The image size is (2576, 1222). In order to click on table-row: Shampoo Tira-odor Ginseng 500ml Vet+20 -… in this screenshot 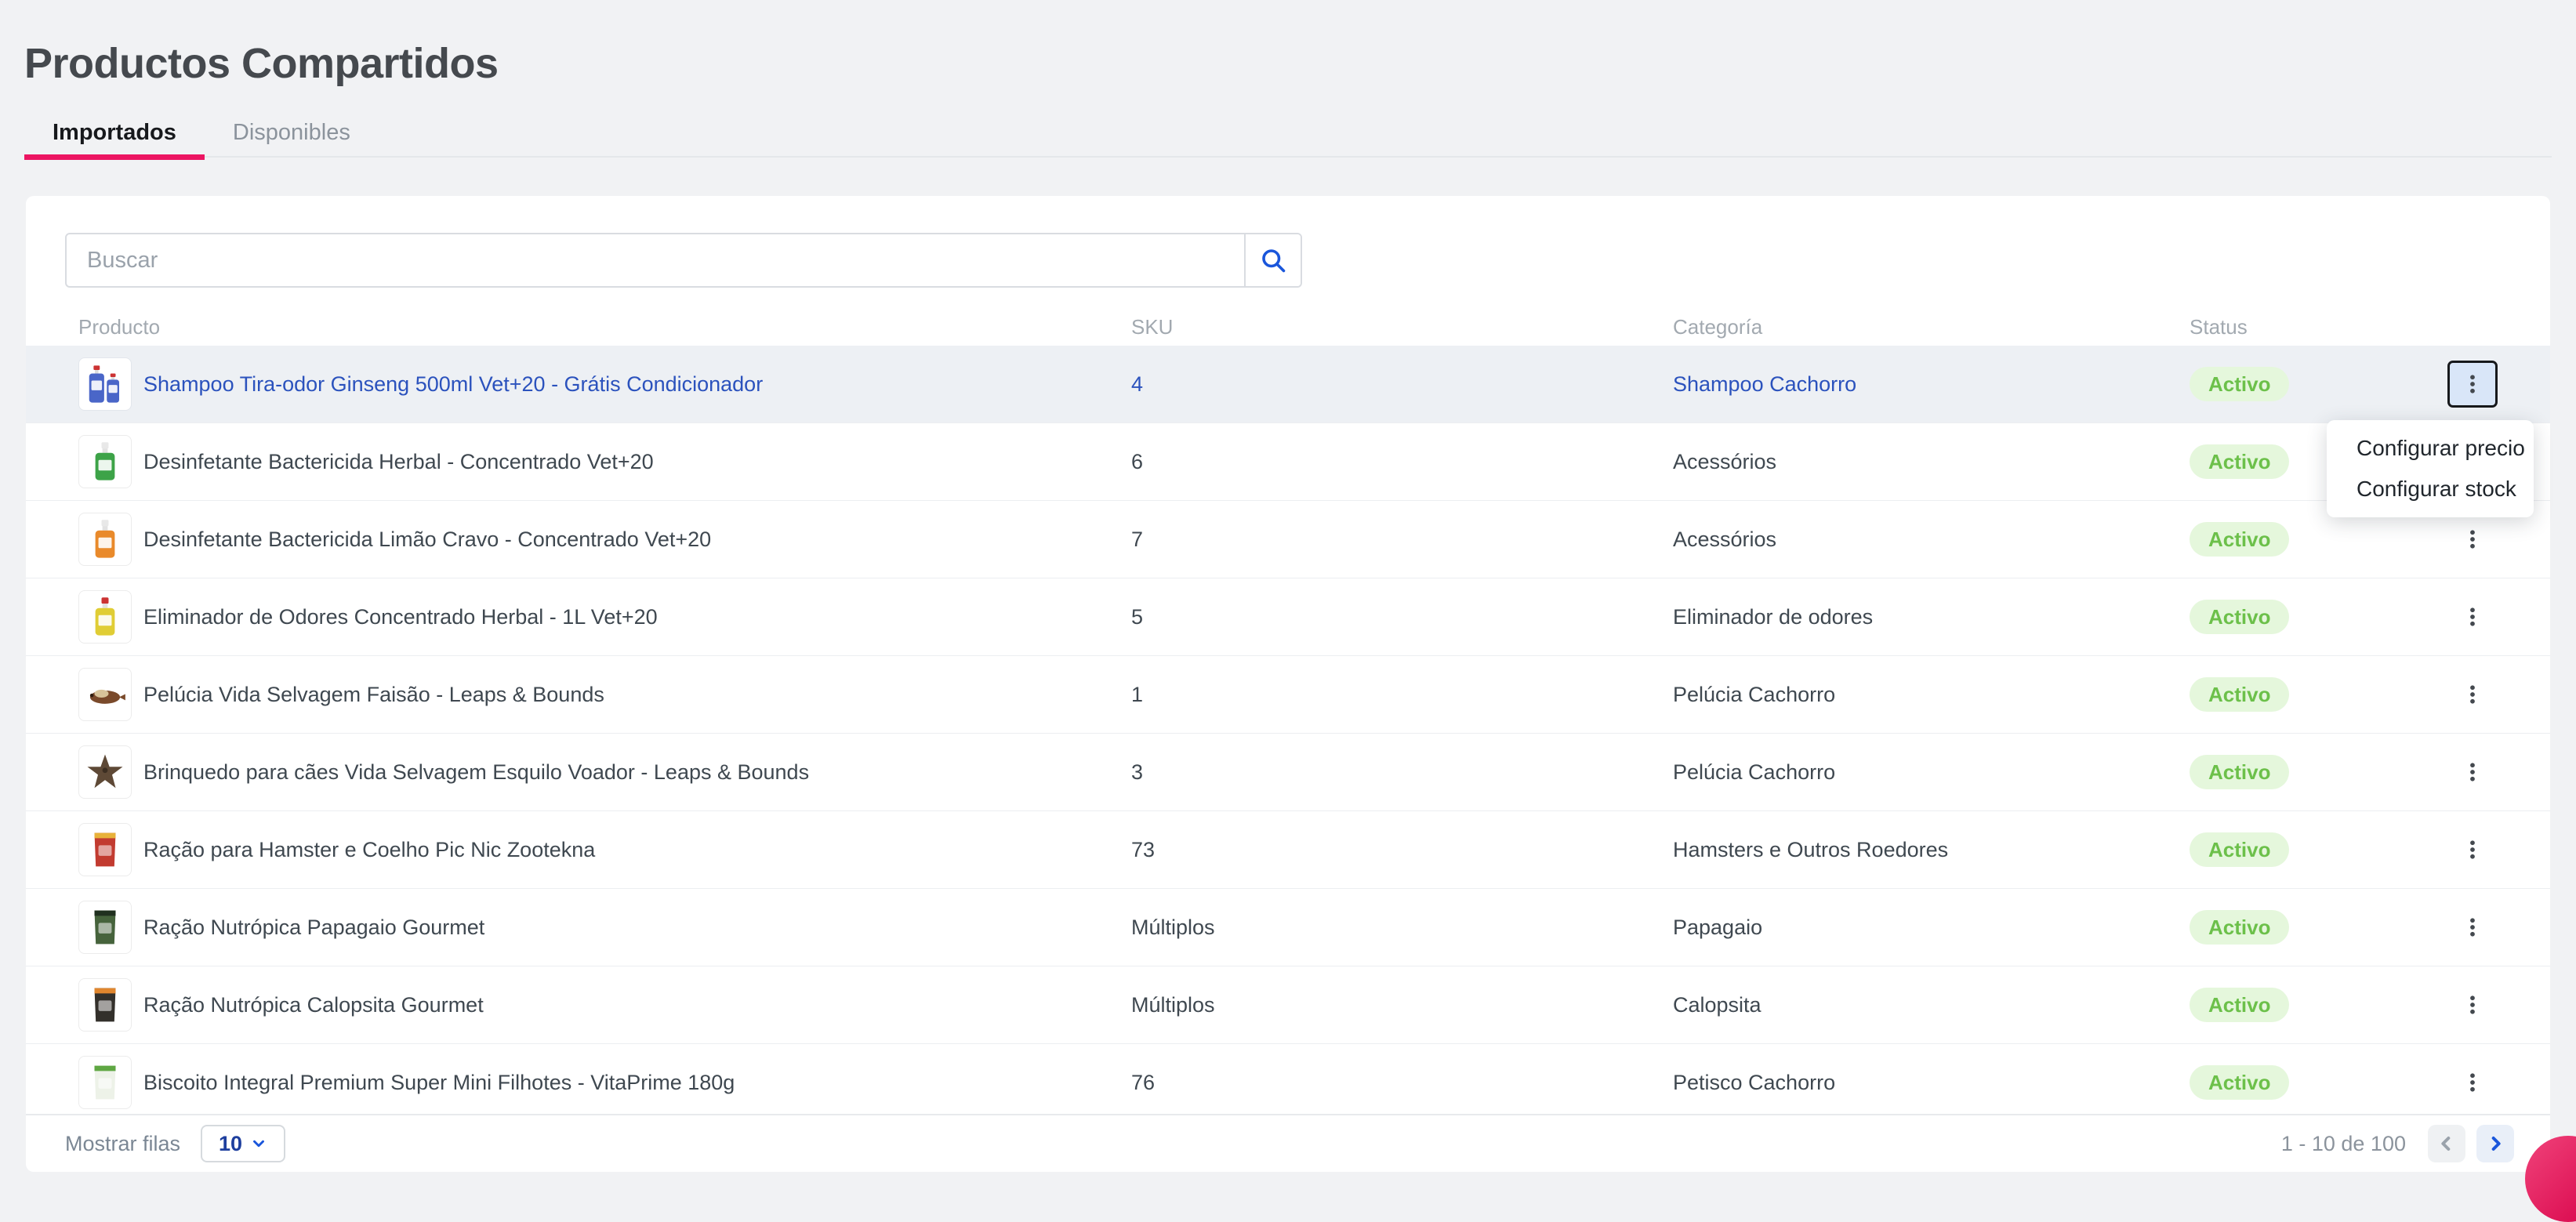, I will do `click(1288, 385)`.